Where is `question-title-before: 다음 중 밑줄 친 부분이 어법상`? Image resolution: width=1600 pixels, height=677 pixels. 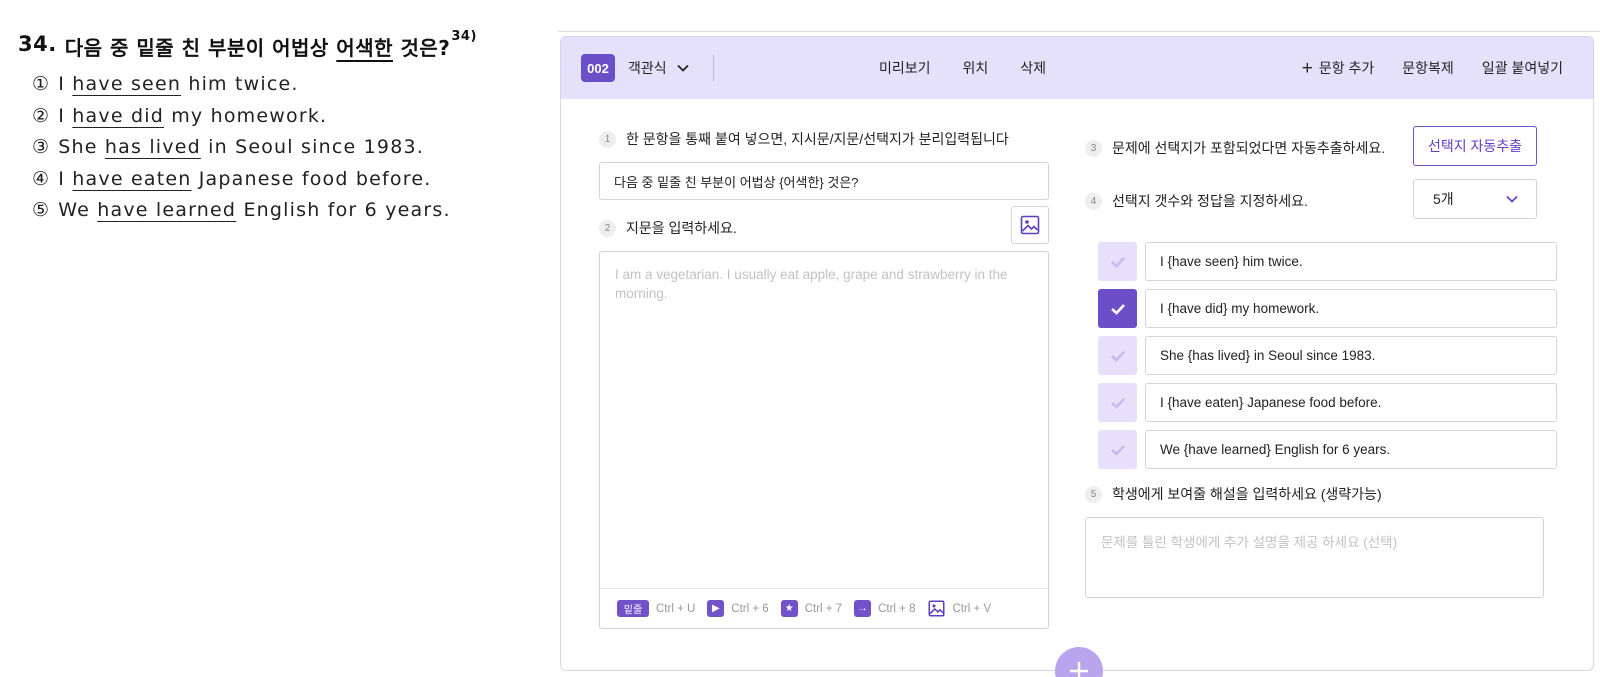 question-title-before: 다음 중 밑줄 친 부분이 어법상 is located at coordinates (196, 48).